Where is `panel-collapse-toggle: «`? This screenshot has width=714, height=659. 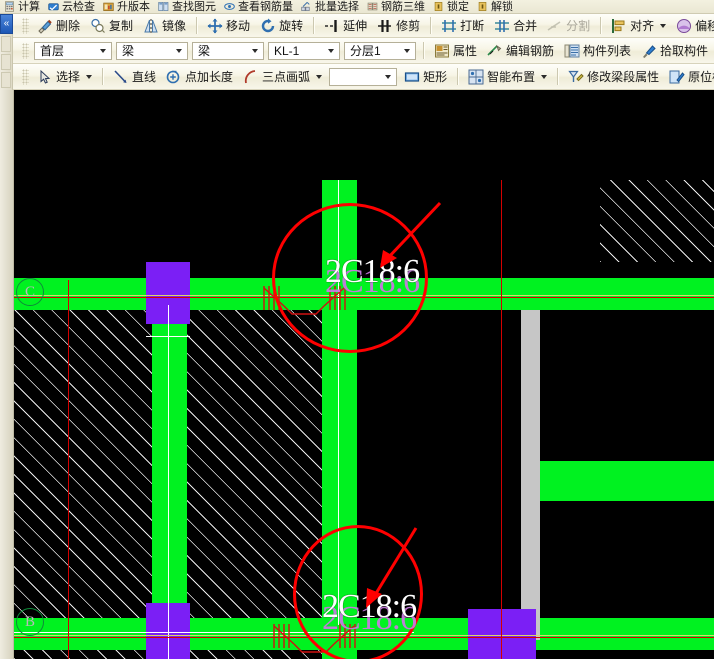
panel-collapse-toggle: « is located at coordinates (6, 24).